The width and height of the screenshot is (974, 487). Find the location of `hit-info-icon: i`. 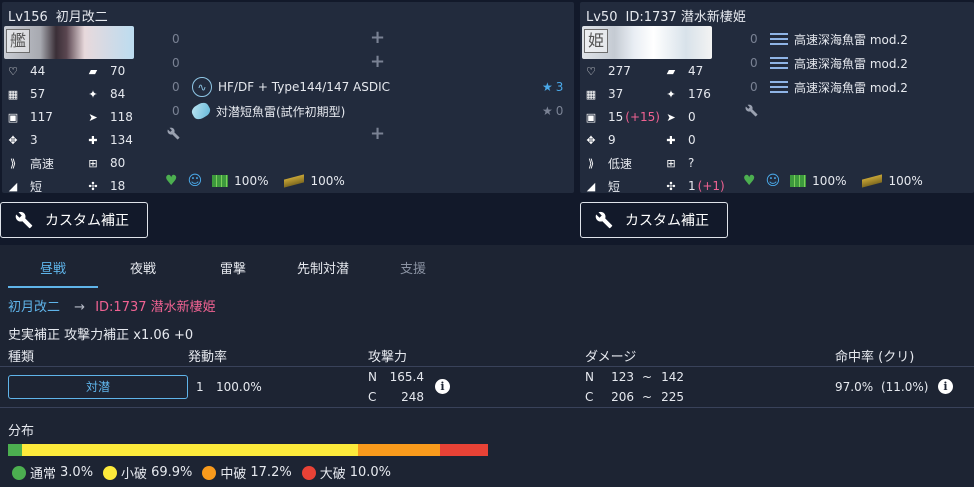

hit-info-icon: i is located at coordinates (945, 386).